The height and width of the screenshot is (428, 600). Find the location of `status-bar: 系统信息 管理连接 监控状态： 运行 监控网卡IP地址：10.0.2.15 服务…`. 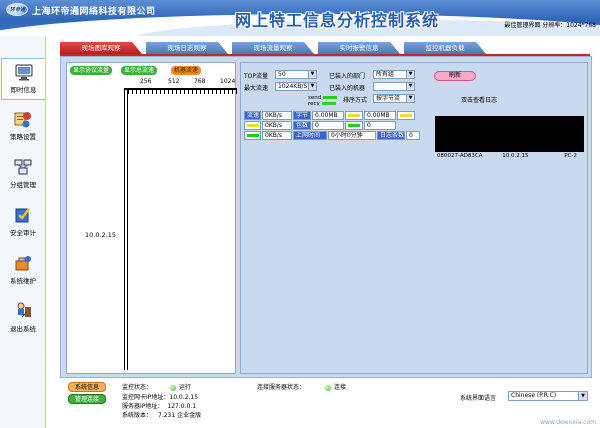

status-bar: 系统信息 管理连接 监控状态： 运行 监控网卡IP地址：10.0.2.15 服务… is located at coordinates (326, 402).